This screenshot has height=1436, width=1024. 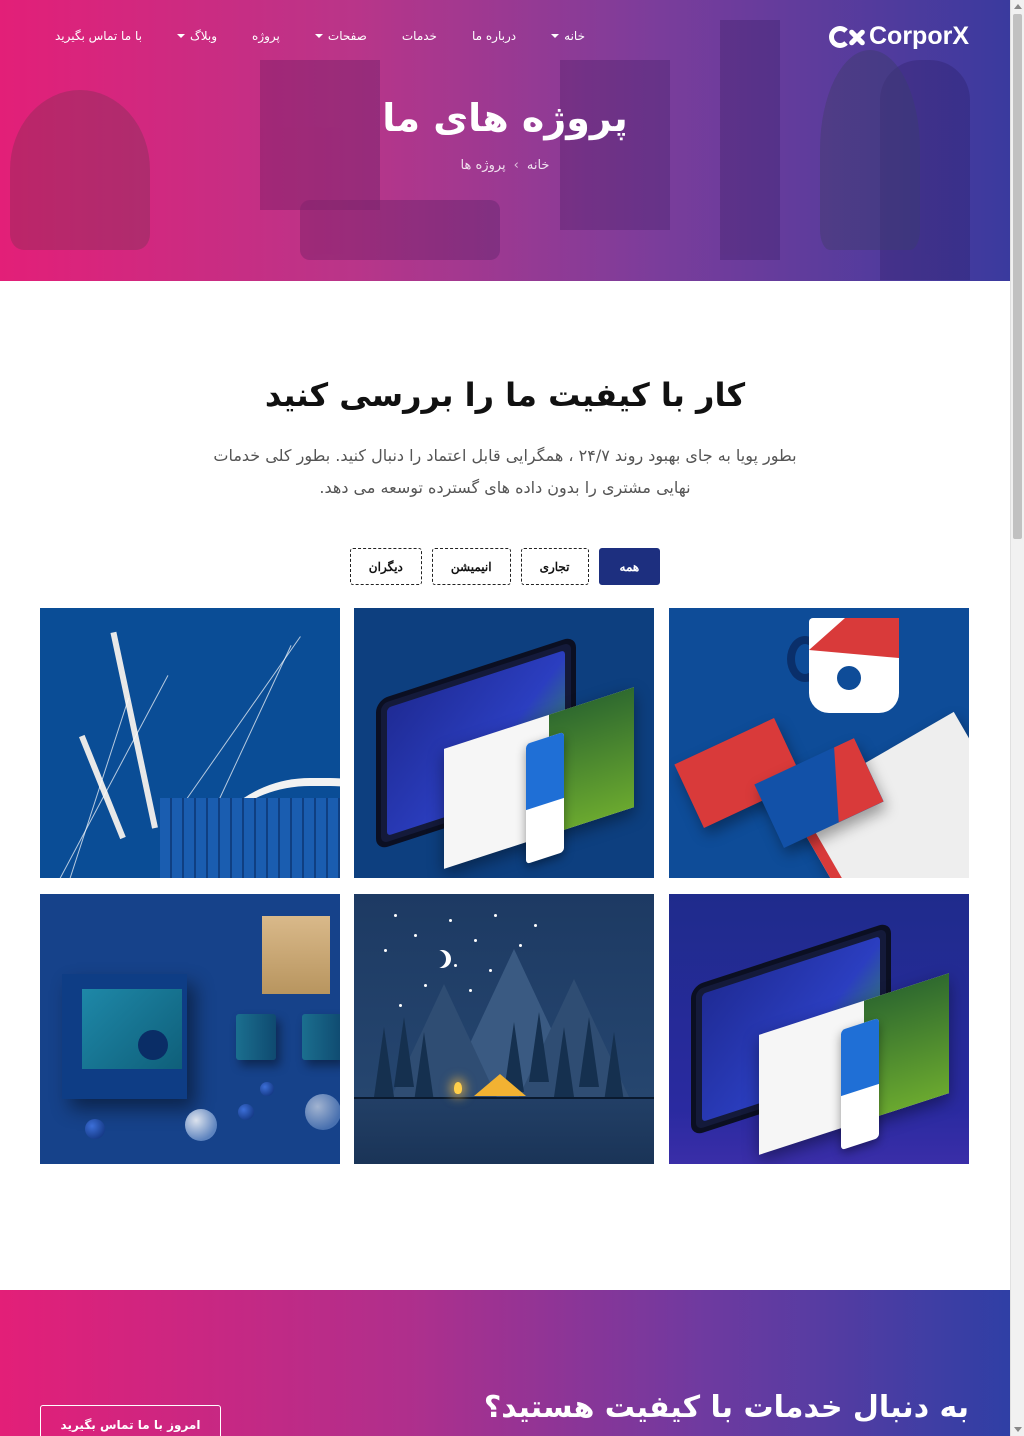 What do you see at coordinates (847, 37) in the screenshot?
I see `logo-icon` at bounding box center [847, 37].